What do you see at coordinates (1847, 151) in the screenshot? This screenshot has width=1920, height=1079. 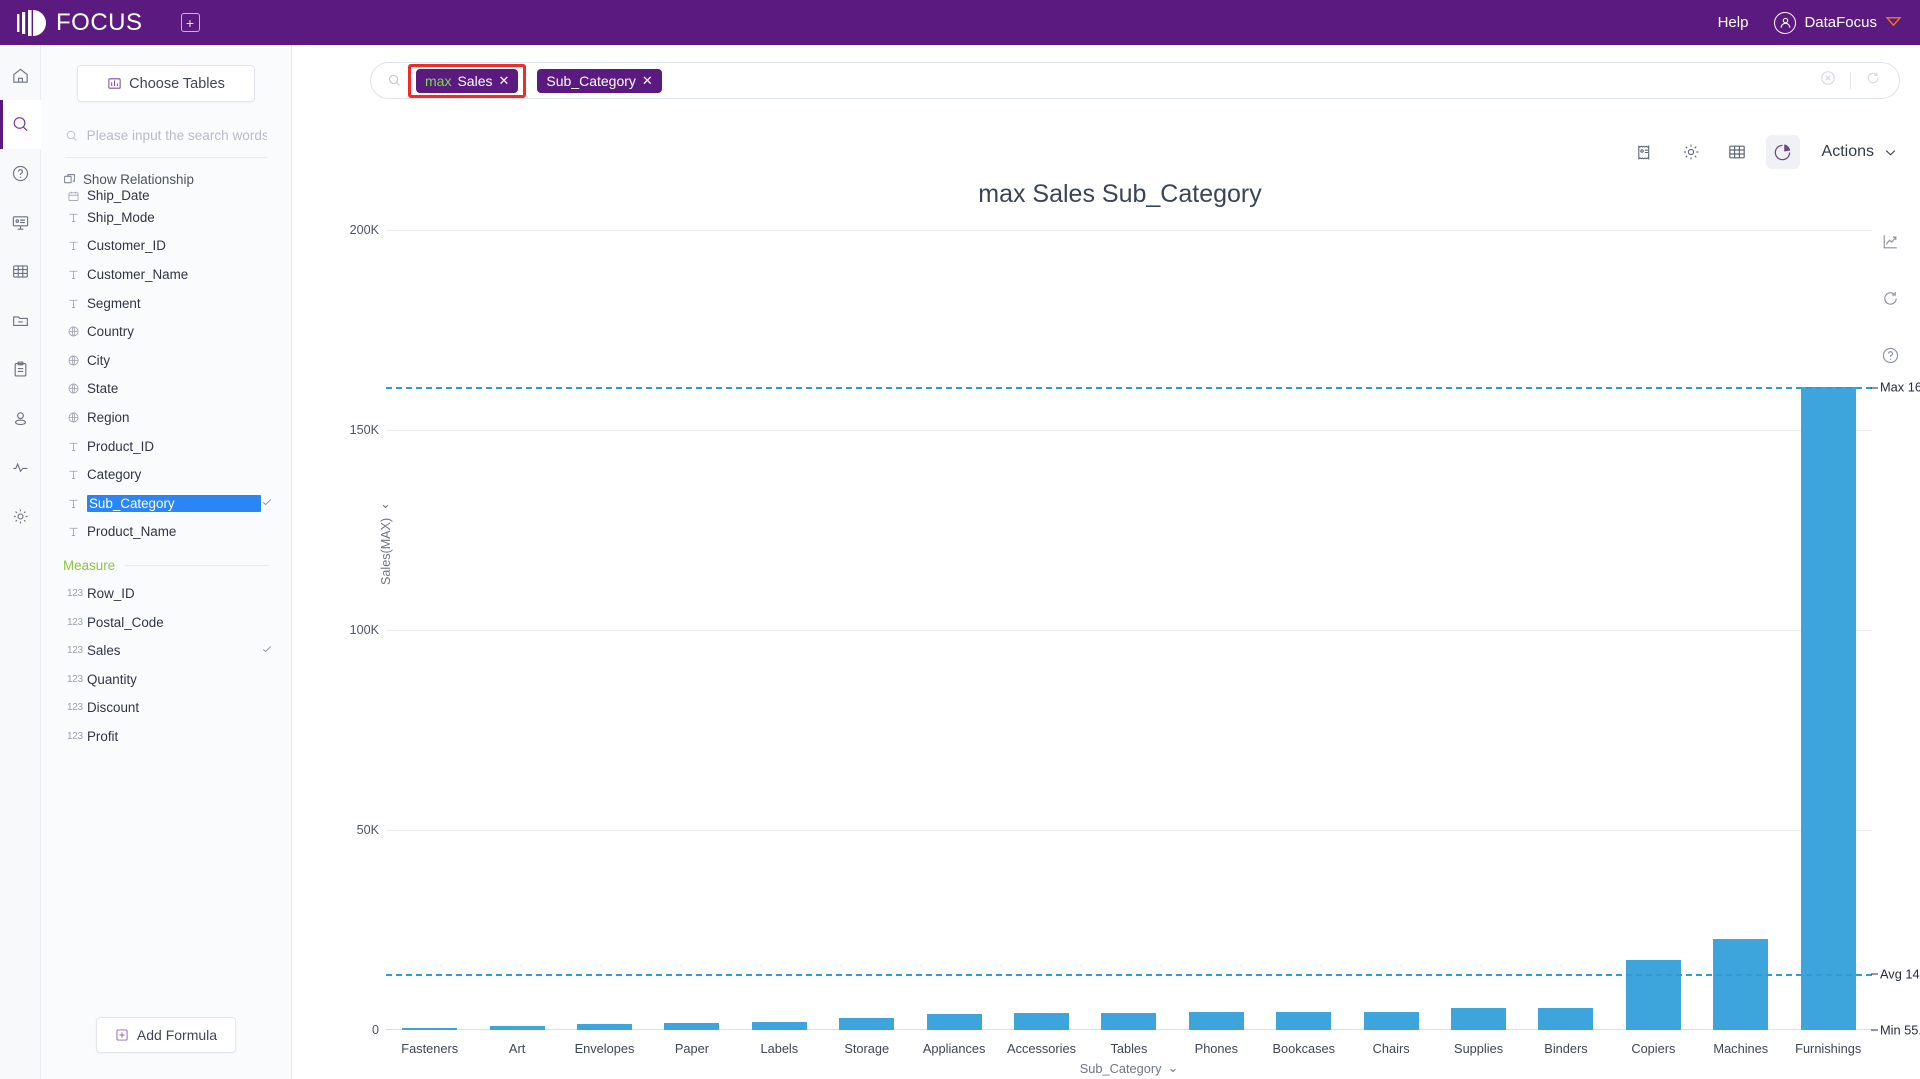 I see `actions-label: Actions` at bounding box center [1847, 151].